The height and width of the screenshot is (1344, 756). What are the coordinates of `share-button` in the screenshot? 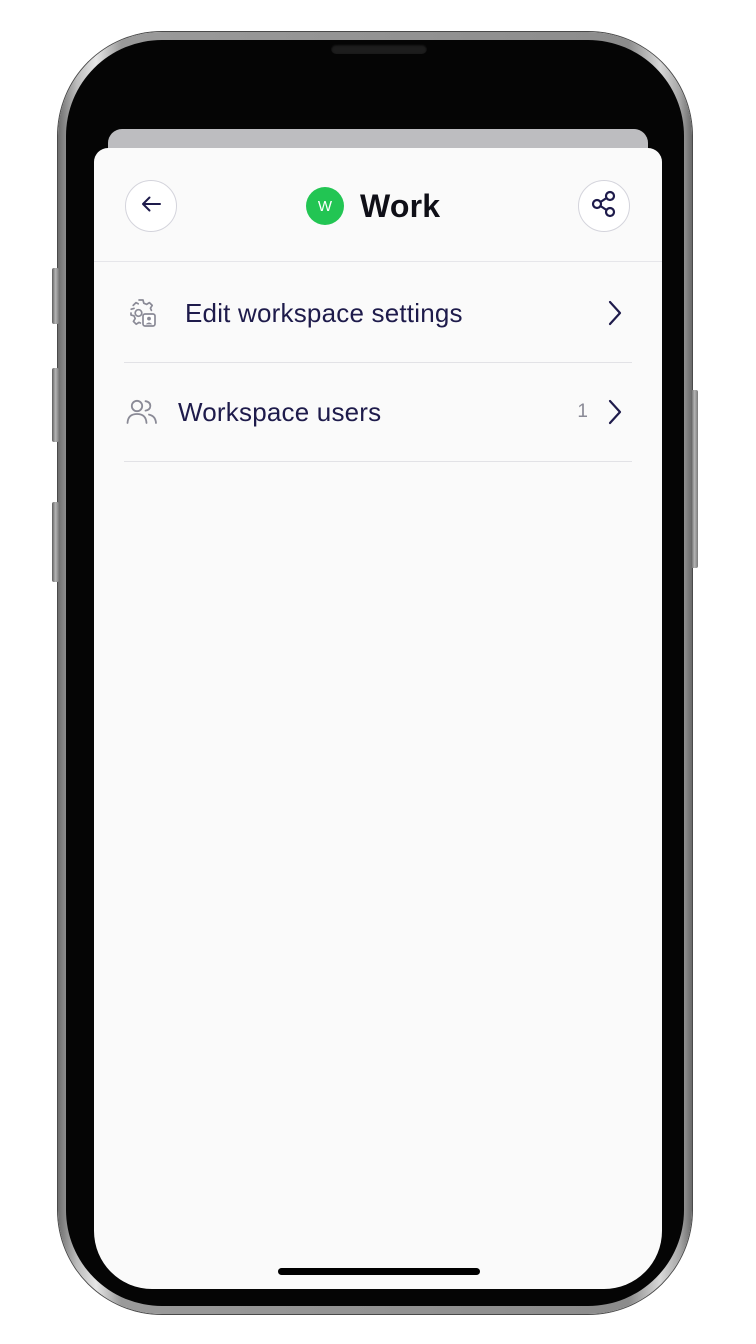 It's located at (604, 206).